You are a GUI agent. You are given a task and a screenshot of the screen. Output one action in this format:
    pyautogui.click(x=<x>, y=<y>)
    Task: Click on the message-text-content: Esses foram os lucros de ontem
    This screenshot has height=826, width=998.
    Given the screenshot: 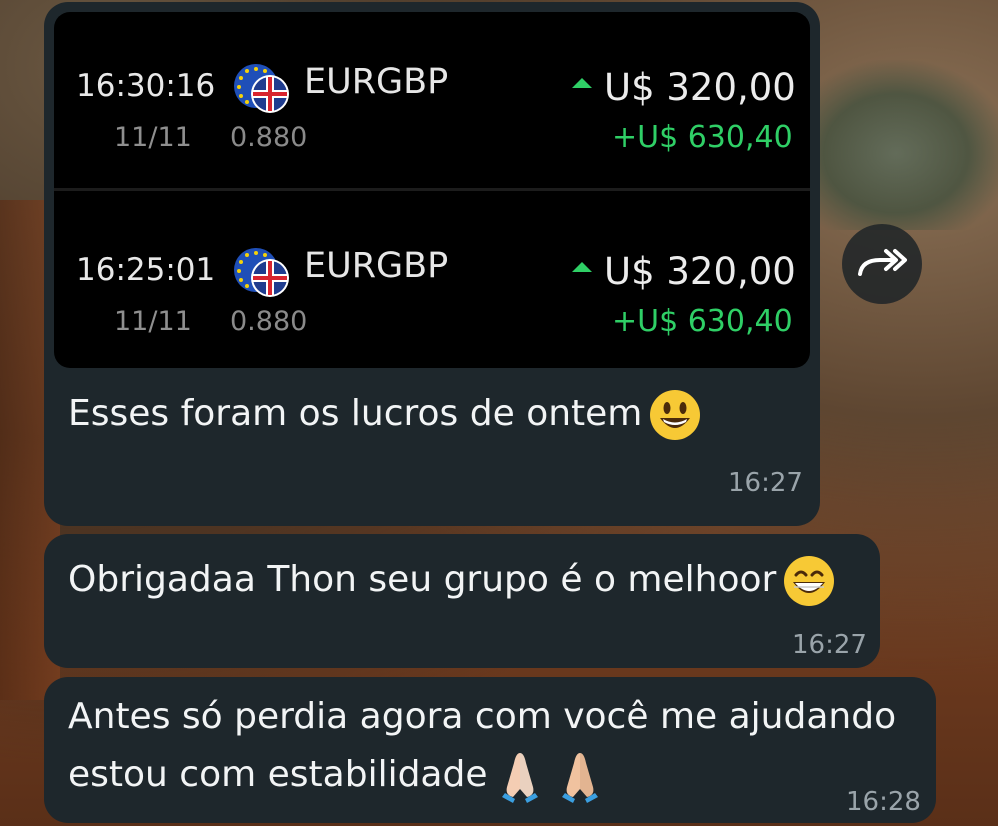 What is the action you would take?
    pyautogui.click(x=355, y=413)
    